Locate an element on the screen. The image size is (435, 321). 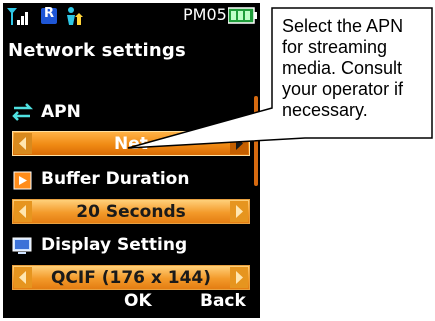
buffer-prev-arrow is located at coordinates (23, 211).